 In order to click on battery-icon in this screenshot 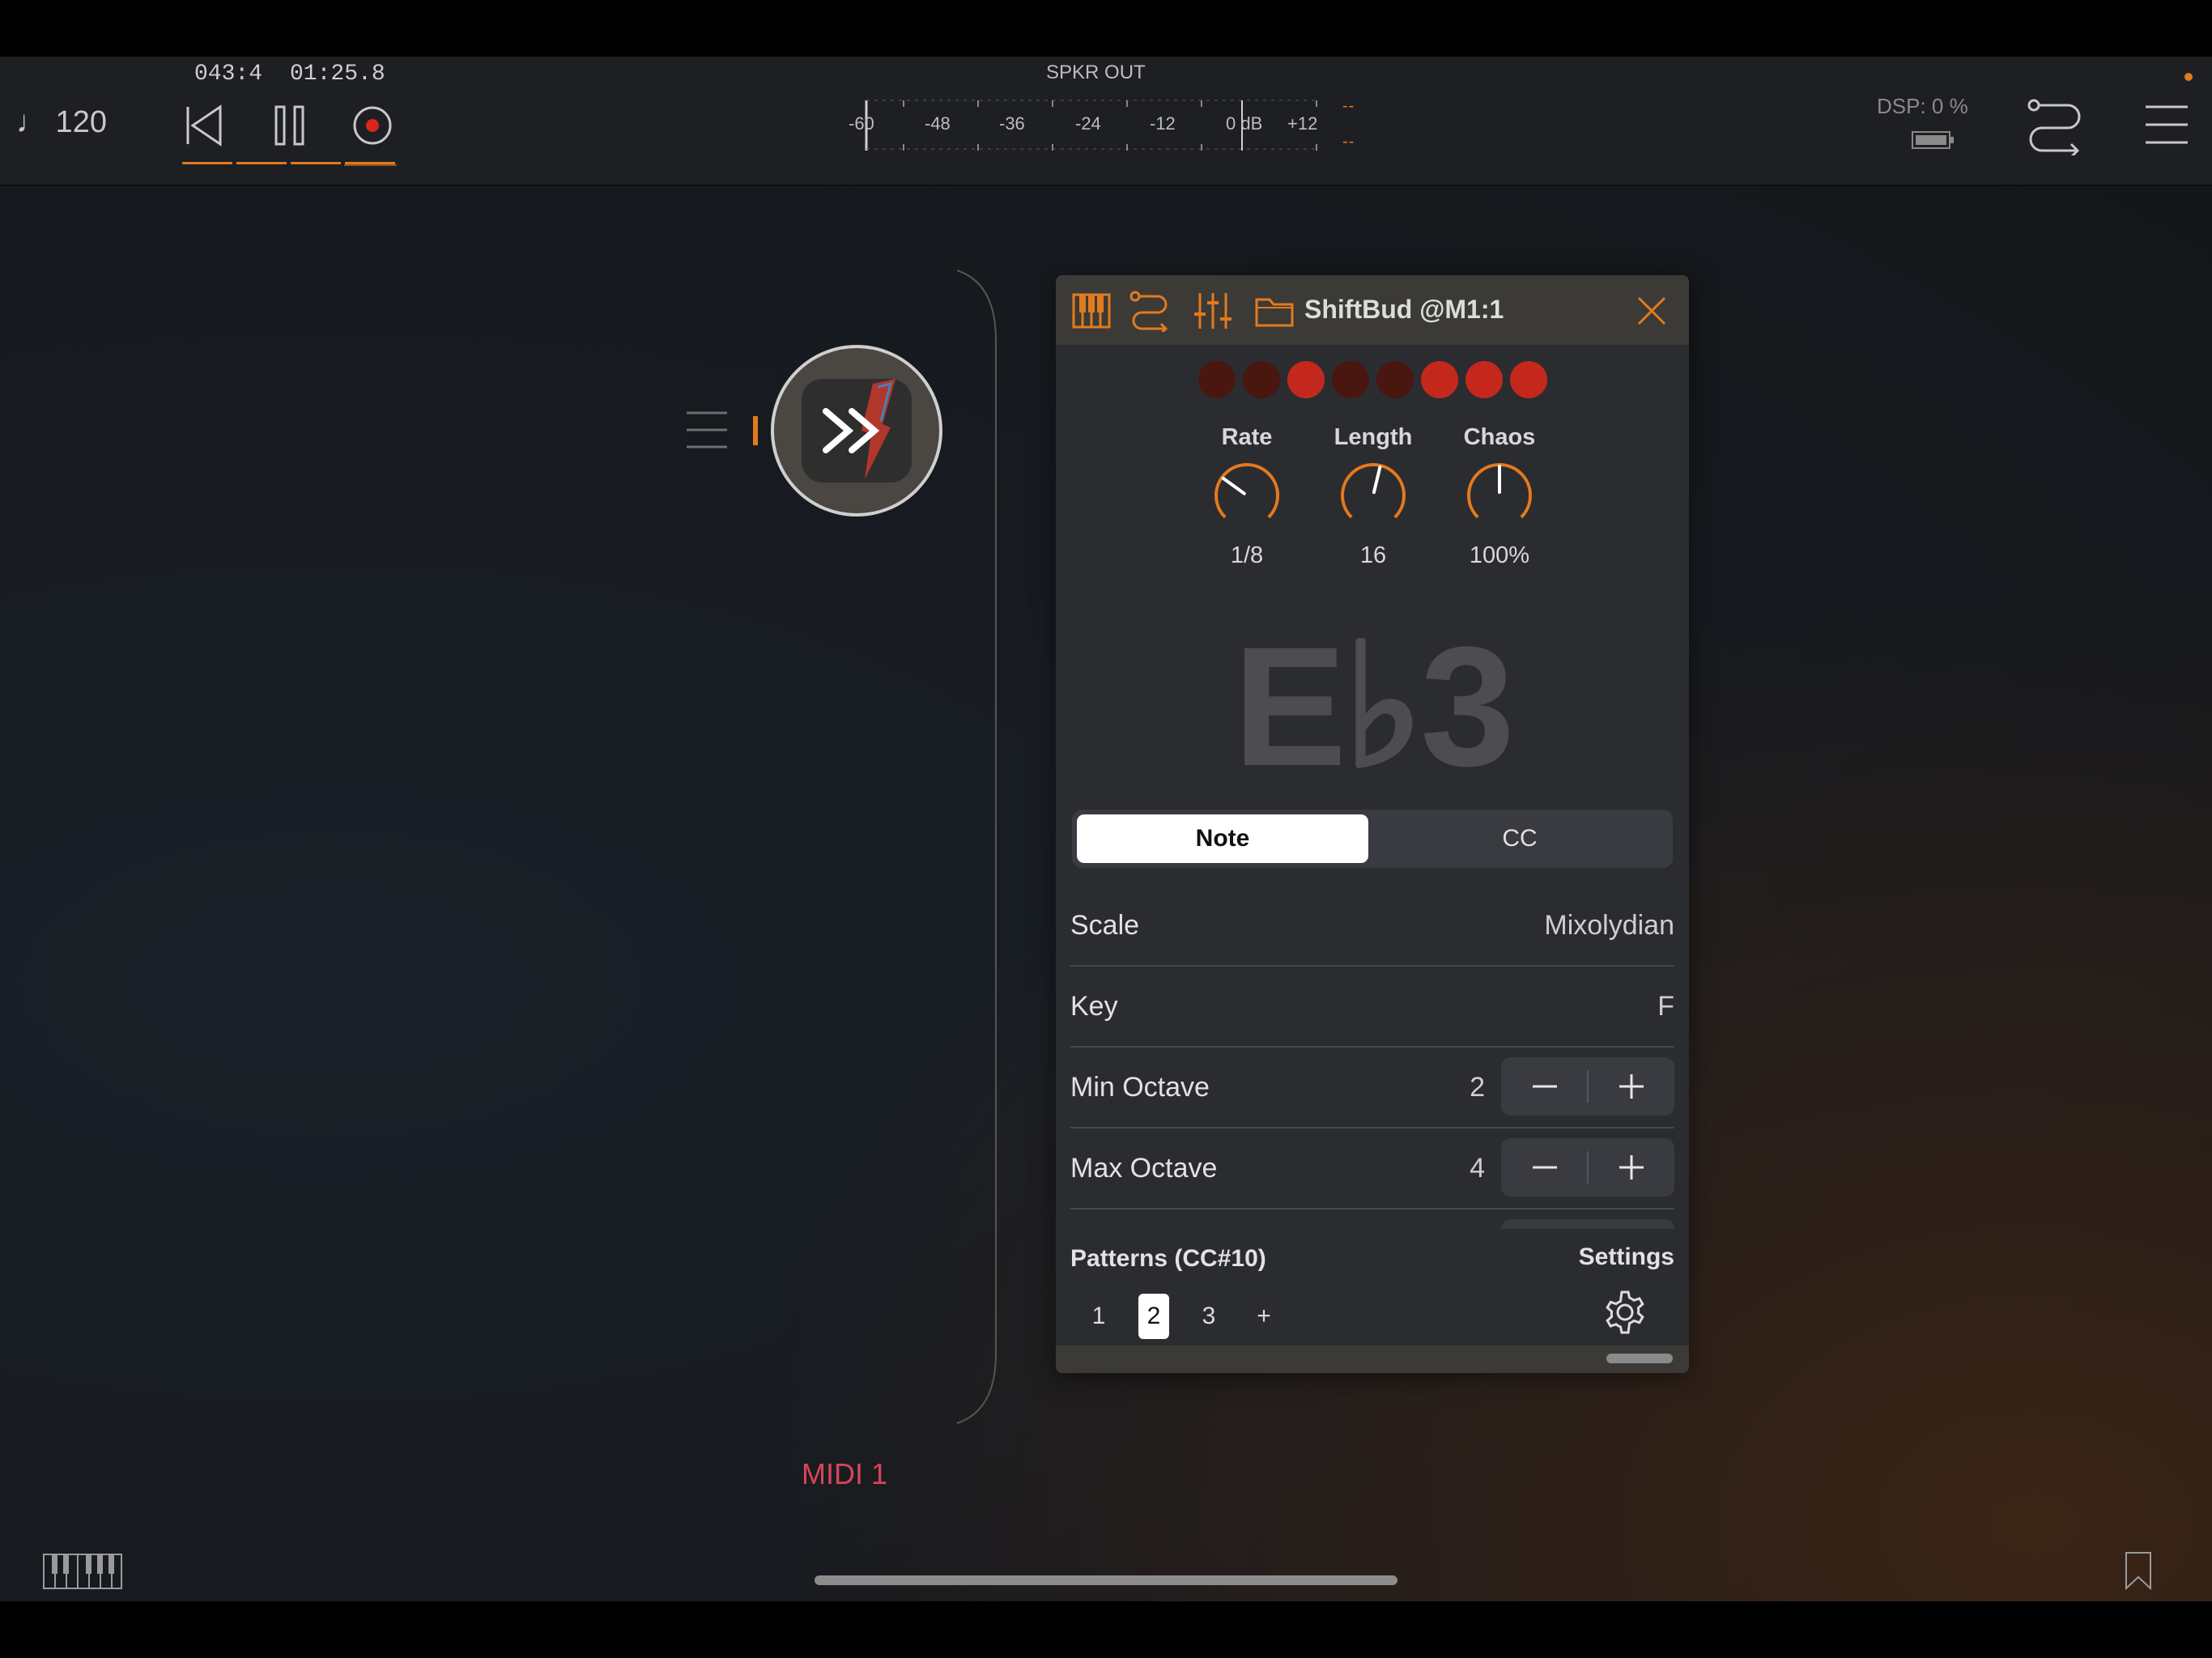, I will do `click(1933, 142)`.